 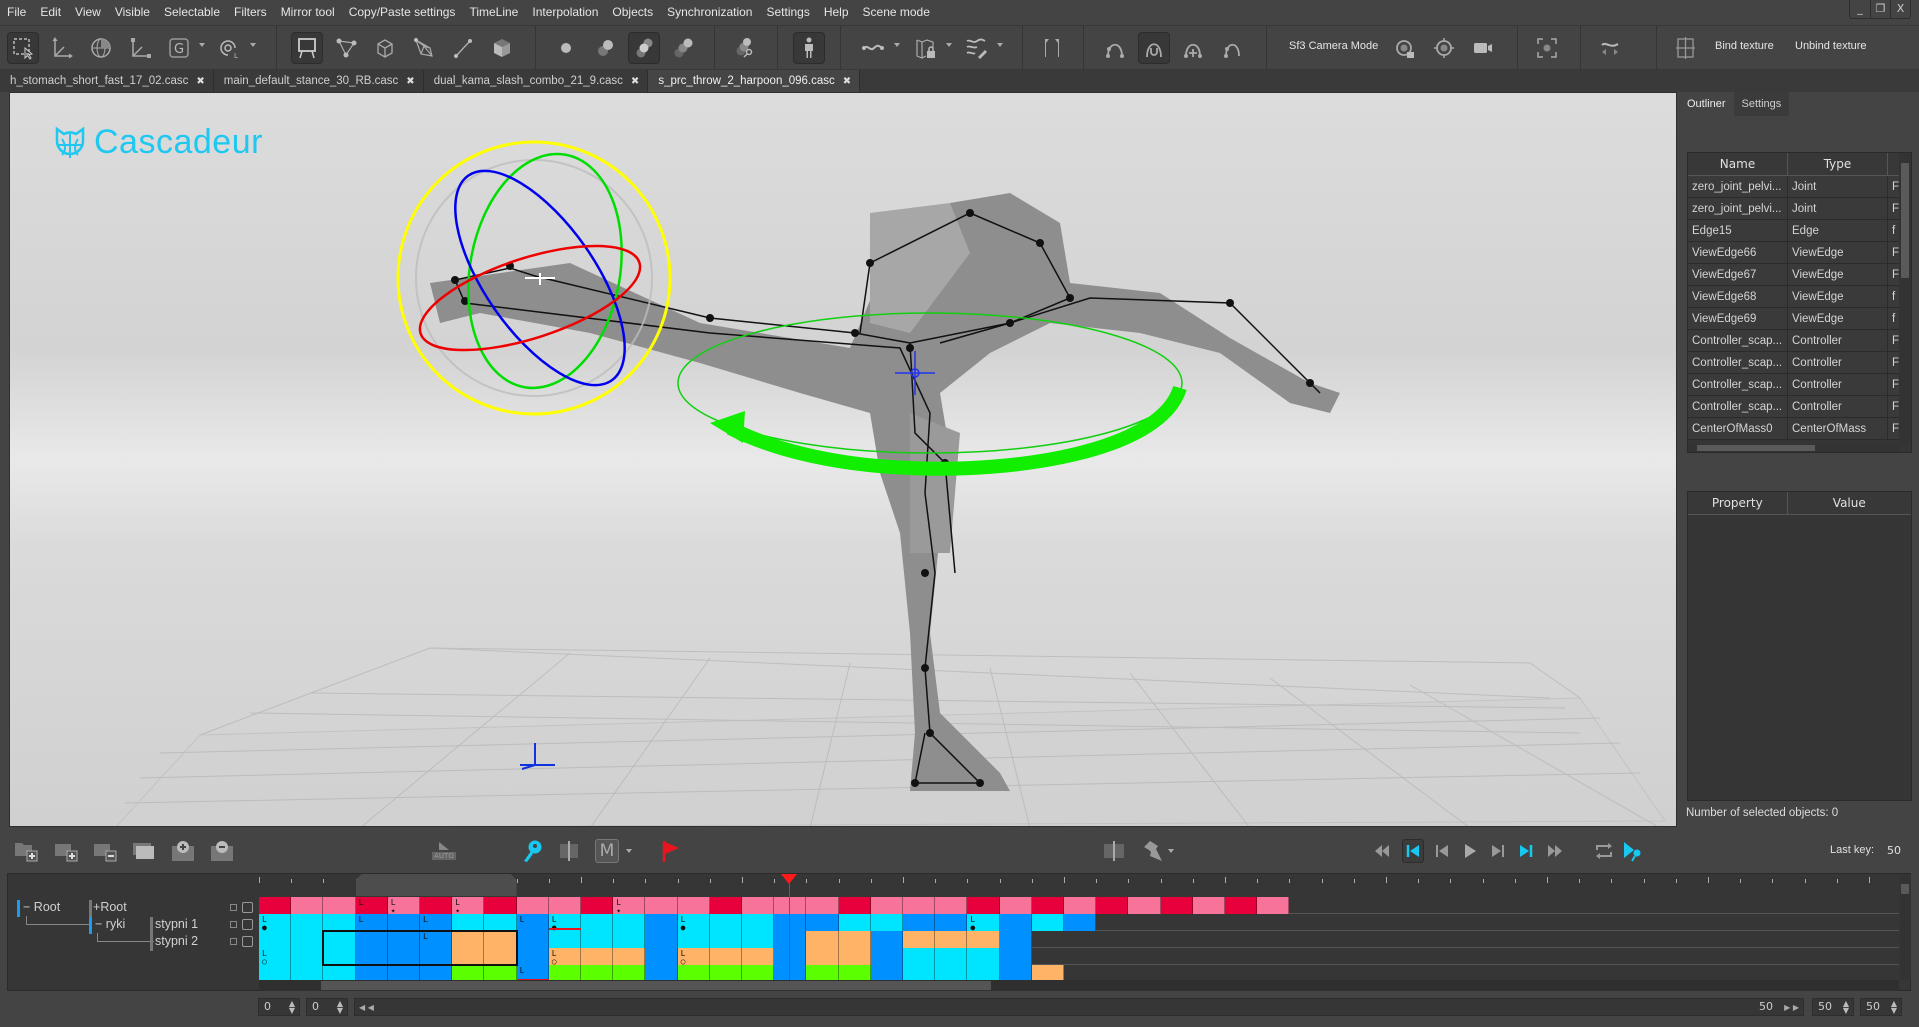 What do you see at coordinates (1442, 851) in the screenshot?
I see `previous-key-icon` at bounding box center [1442, 851].